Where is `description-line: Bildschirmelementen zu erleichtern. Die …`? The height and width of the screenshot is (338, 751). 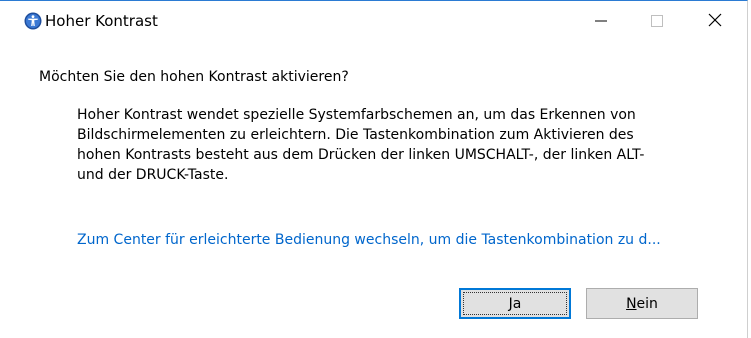 description-line: Bildschirmelementen zu erleichtern. Die … is located at coordinates (355, 135).